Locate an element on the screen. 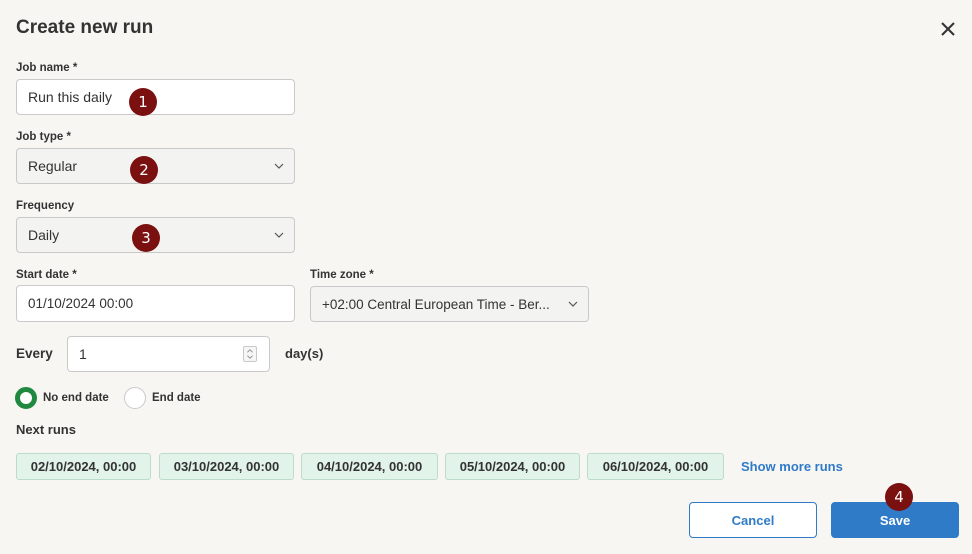 The height and width of the screenshot is (554, 972). every-unit-label: day(s) is located at coordinates (304, 353).